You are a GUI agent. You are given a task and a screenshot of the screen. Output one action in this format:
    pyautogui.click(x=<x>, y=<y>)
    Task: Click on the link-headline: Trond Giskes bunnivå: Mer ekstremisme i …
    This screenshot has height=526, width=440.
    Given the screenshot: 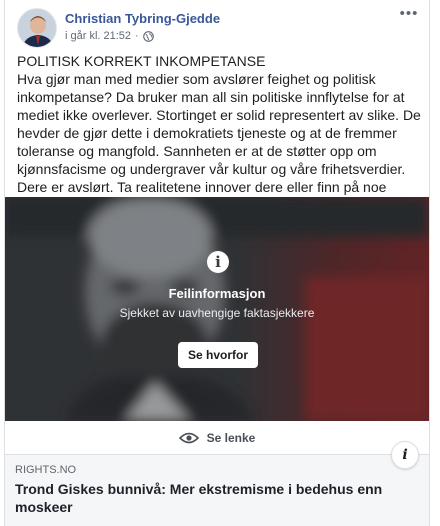 What is the action you would take?
    pyautogui.click(x=200, y=498)
    